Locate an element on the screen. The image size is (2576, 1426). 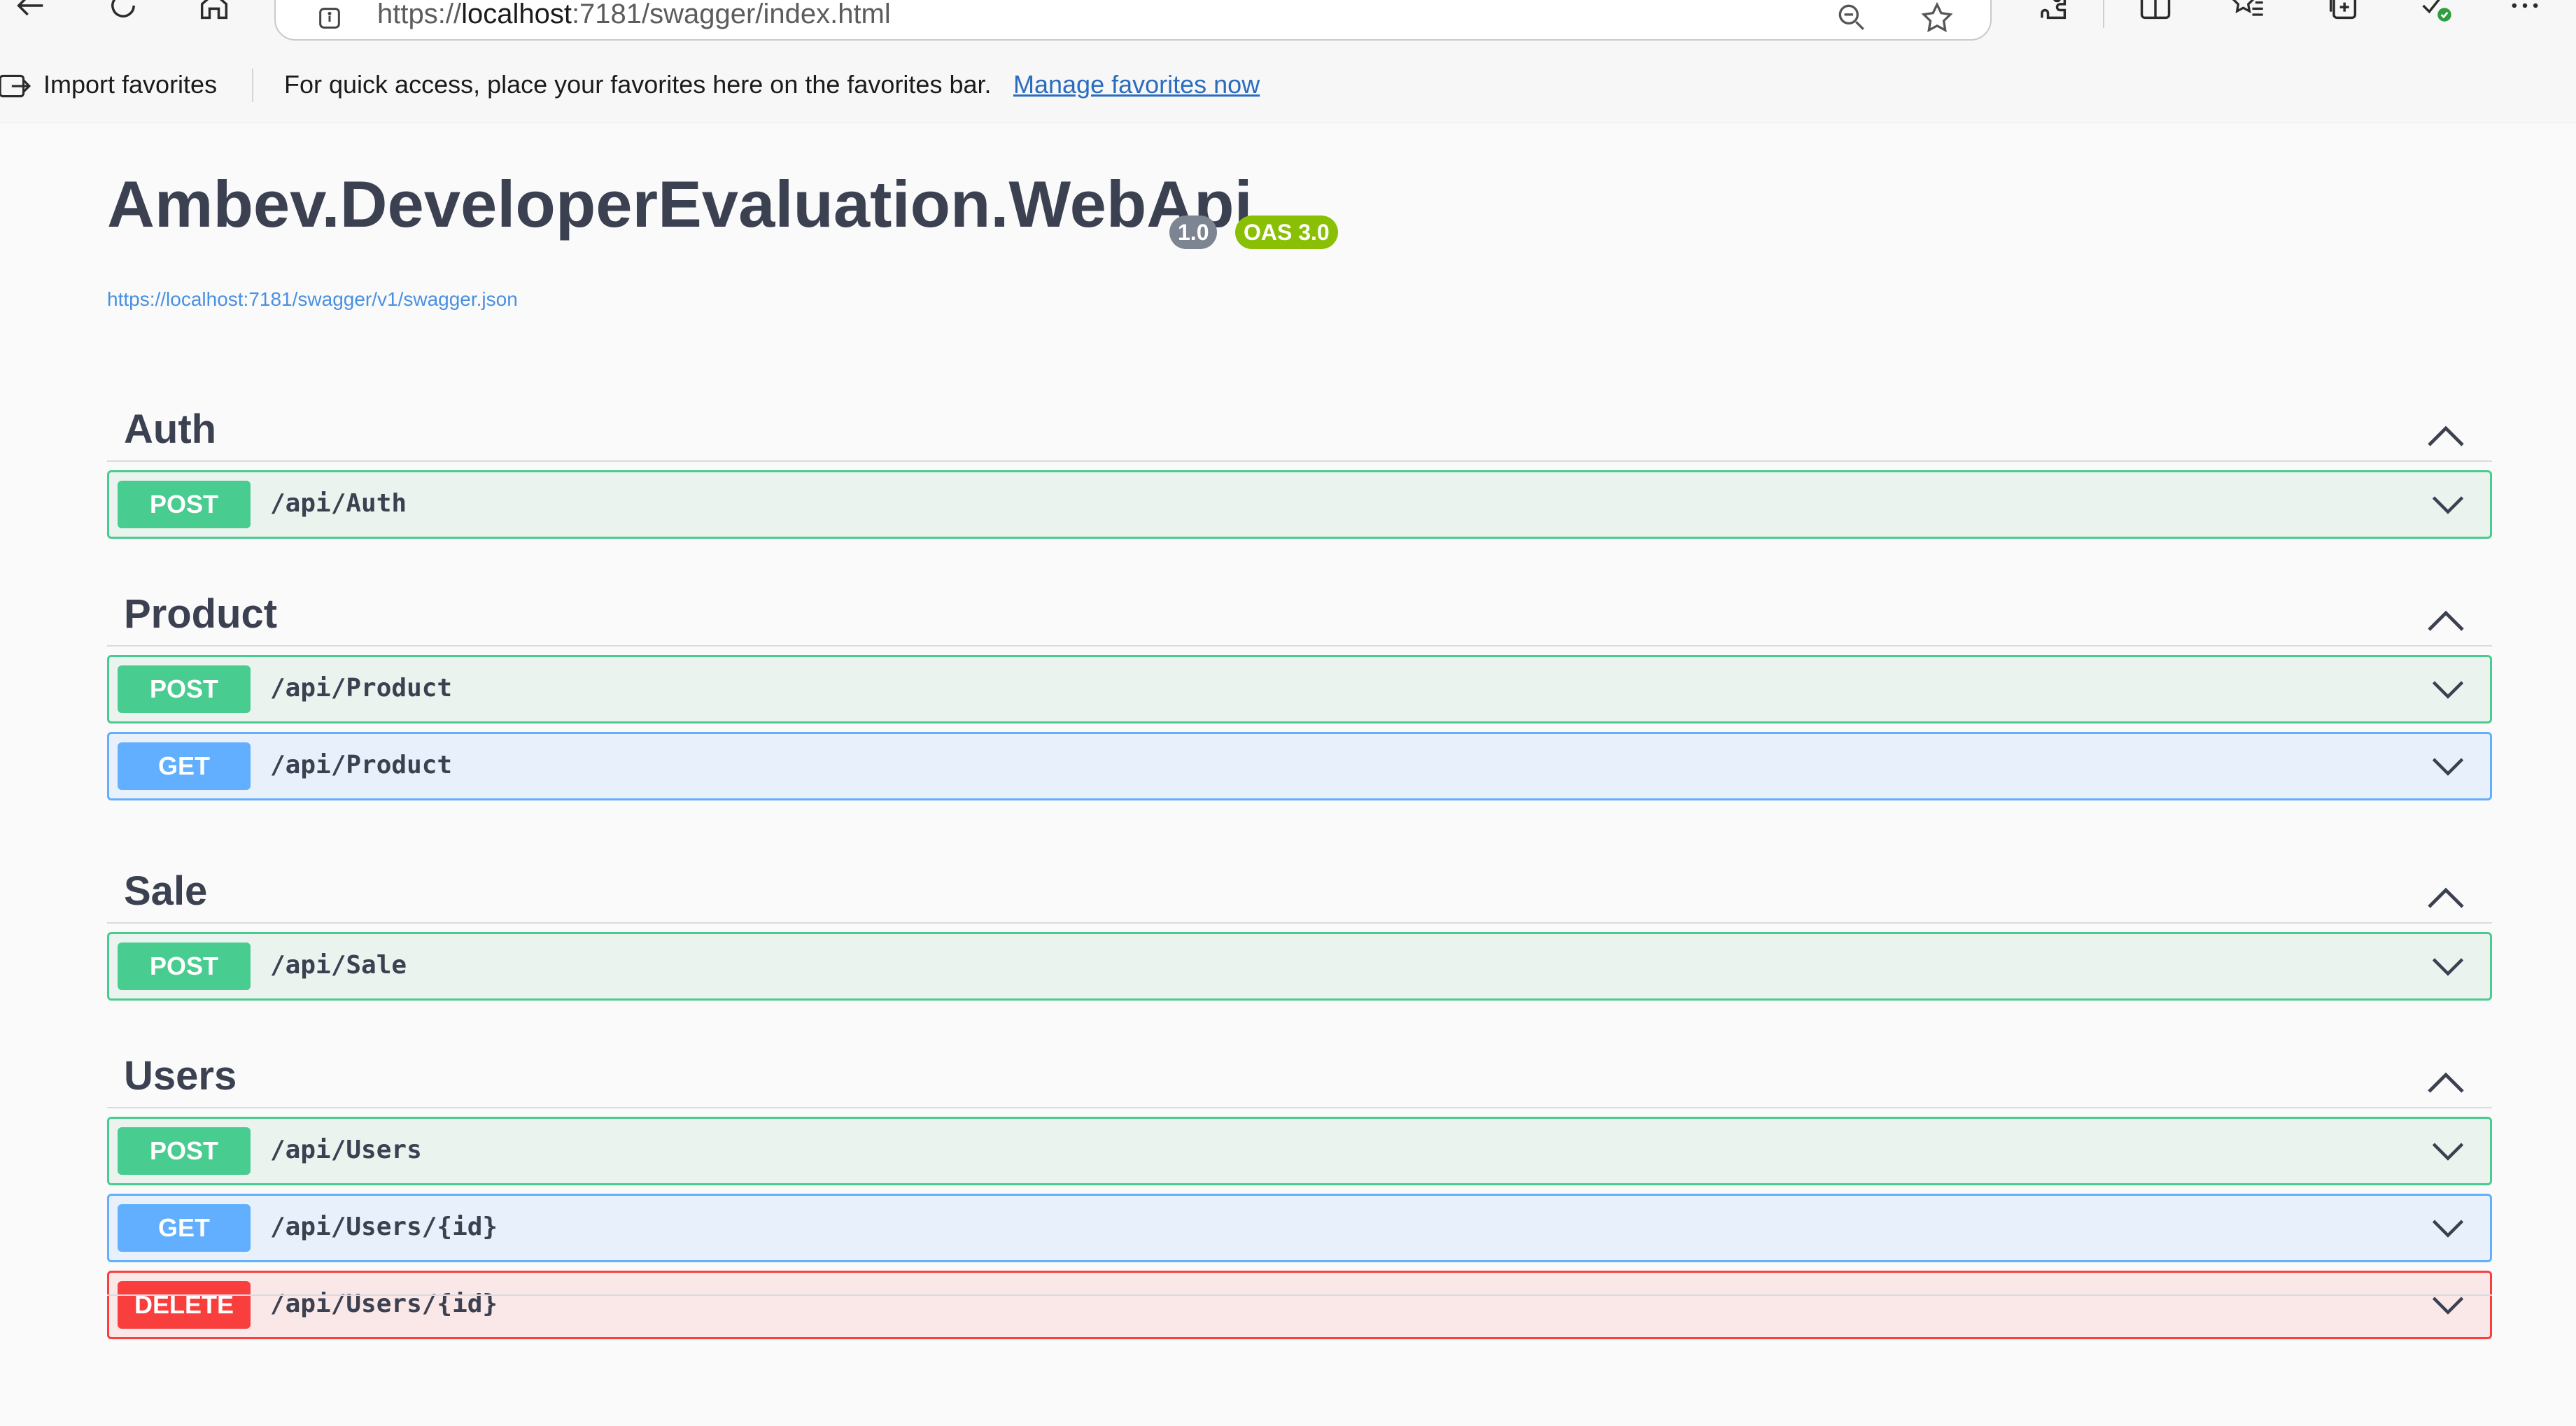
api-title: Ambev.DeveloperEvaluation.WebApi is located at coordinates (680, 204).